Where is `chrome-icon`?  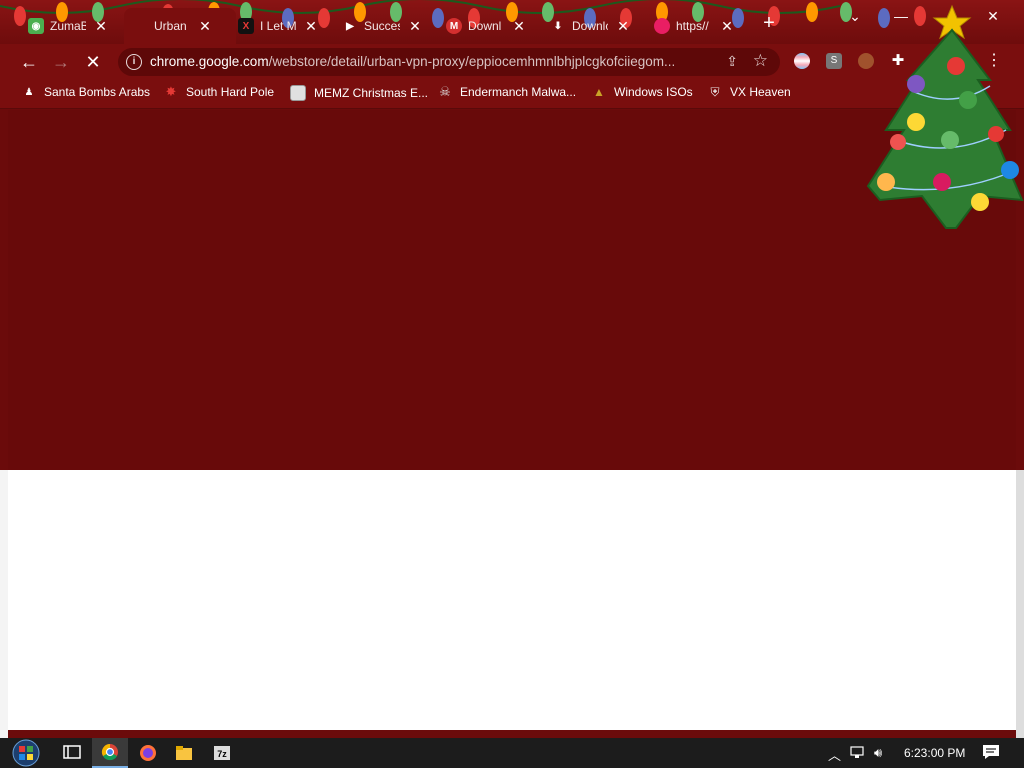 chrome-icon is located at coordinates (109, 752).